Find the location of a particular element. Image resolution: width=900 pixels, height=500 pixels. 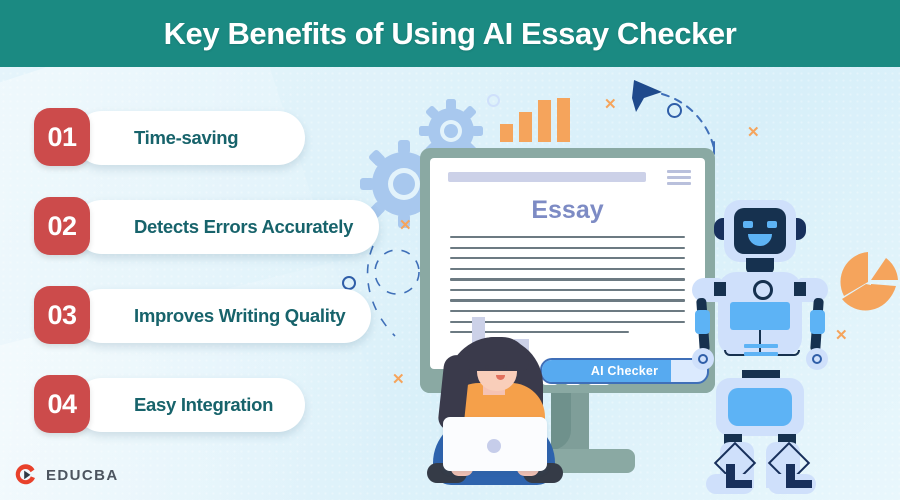

ai-checker-progress-bar: AI Checker is located at coordinates (624, 371).